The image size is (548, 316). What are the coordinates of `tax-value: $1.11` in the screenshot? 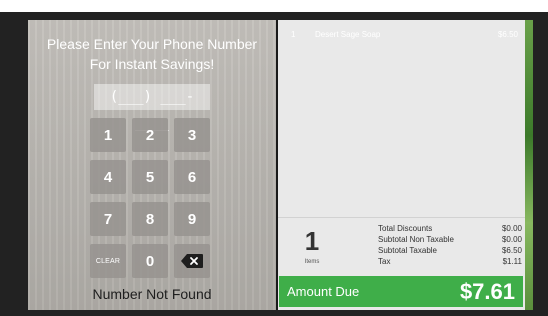 It's located at (512, 261).